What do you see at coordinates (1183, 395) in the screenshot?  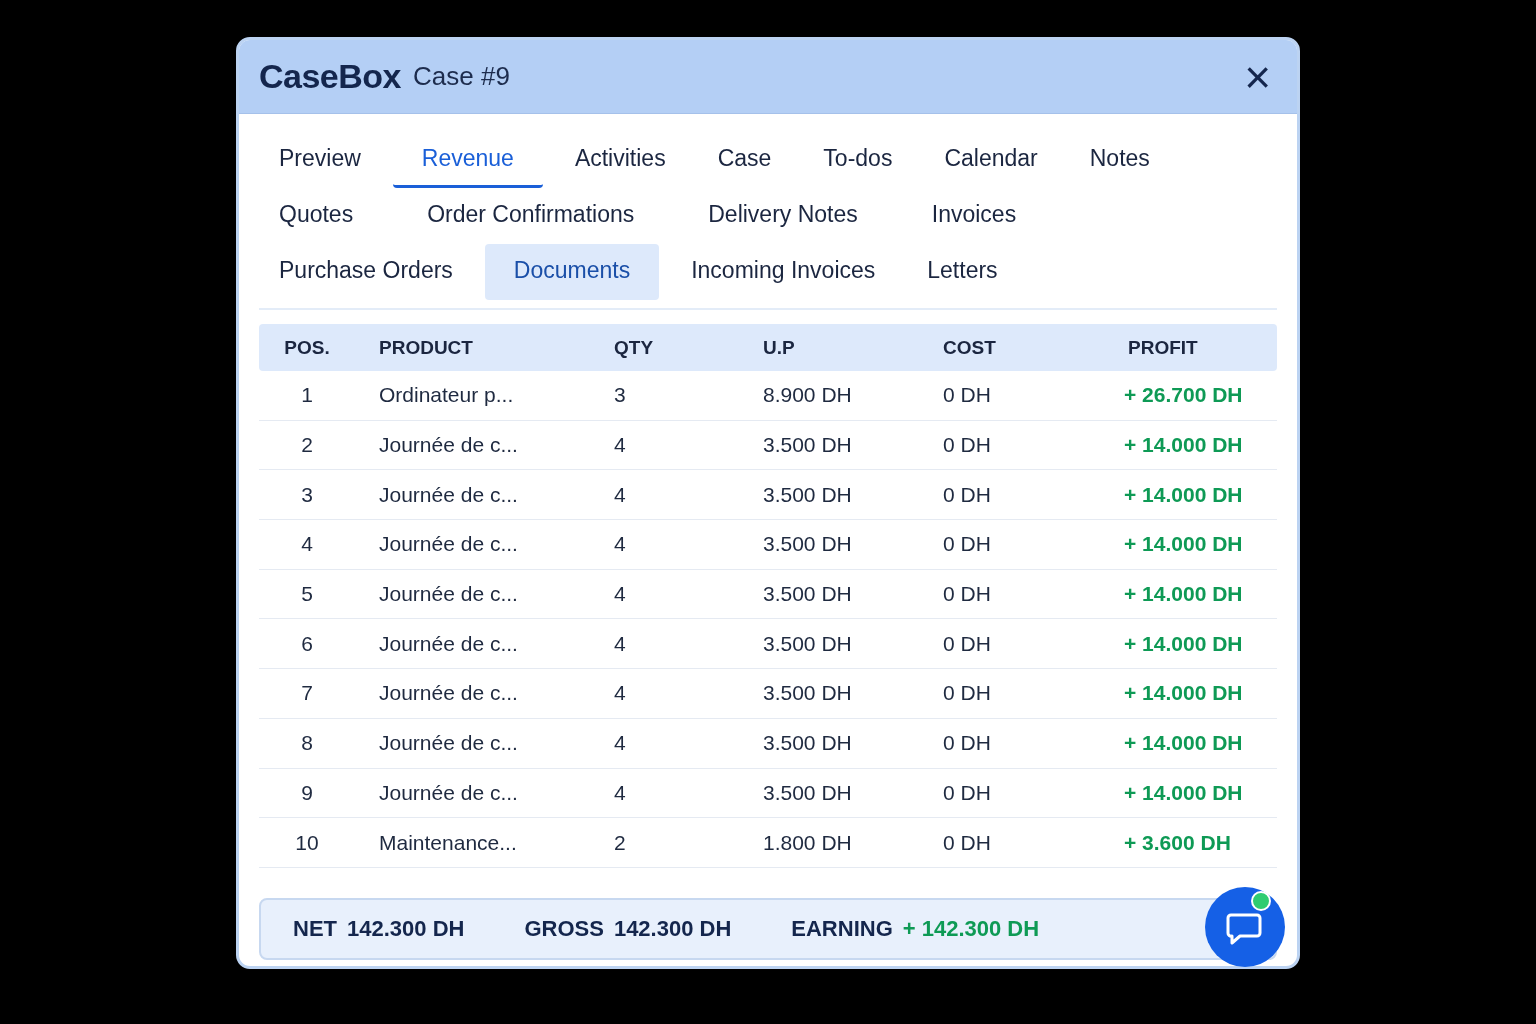 I see `table-cell-text: + 26.700 DH` at bounding box center [1183, 395].